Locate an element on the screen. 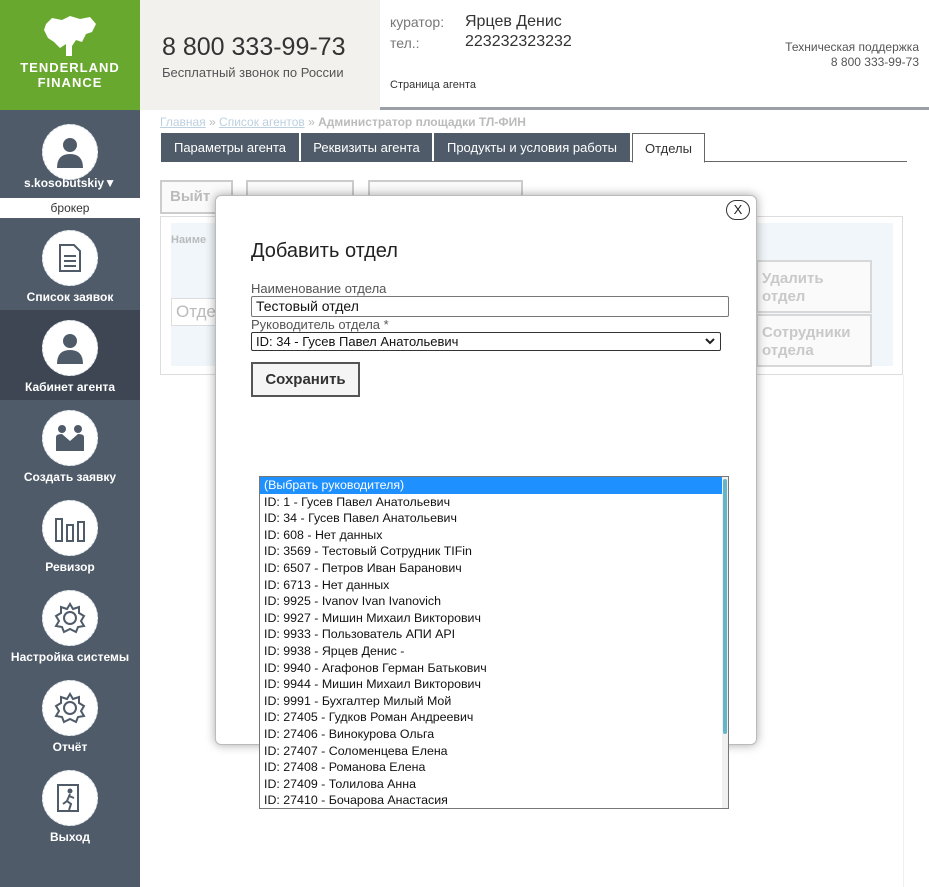  modal-title: Добавить отдел is located at coordinates (324, 251).